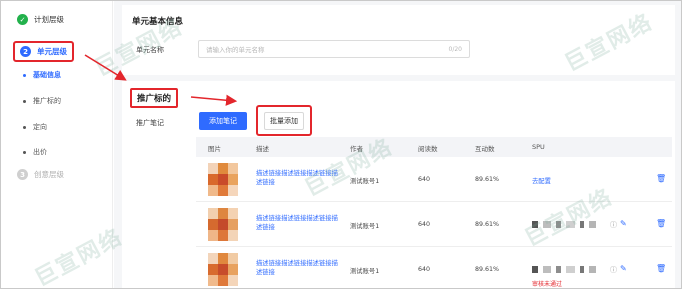  I want to click on step-unit-label: 单元层级, so click(52, 51).